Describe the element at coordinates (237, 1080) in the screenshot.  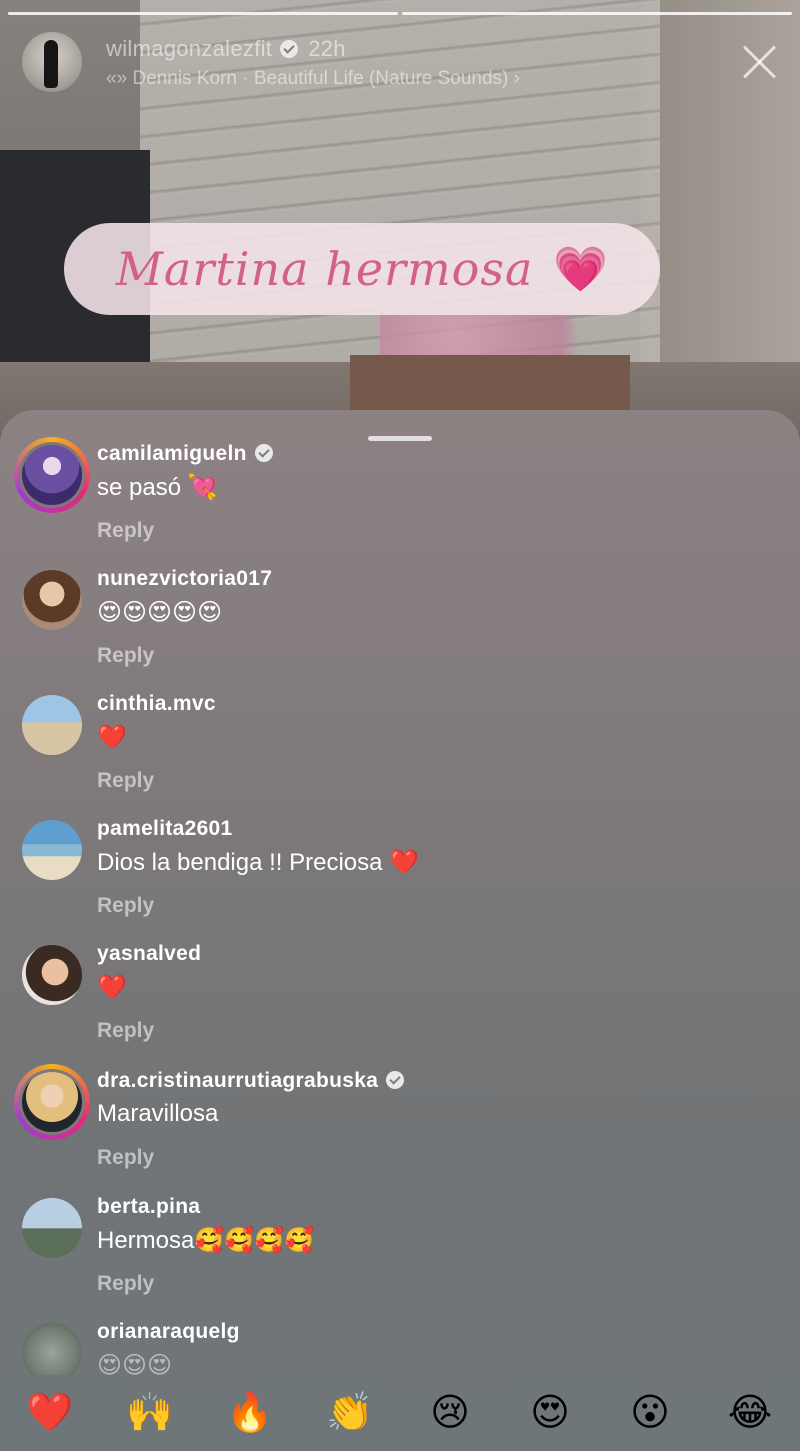
I see `comment-username: dra.cristinaurrutiagrabuska` at that location.